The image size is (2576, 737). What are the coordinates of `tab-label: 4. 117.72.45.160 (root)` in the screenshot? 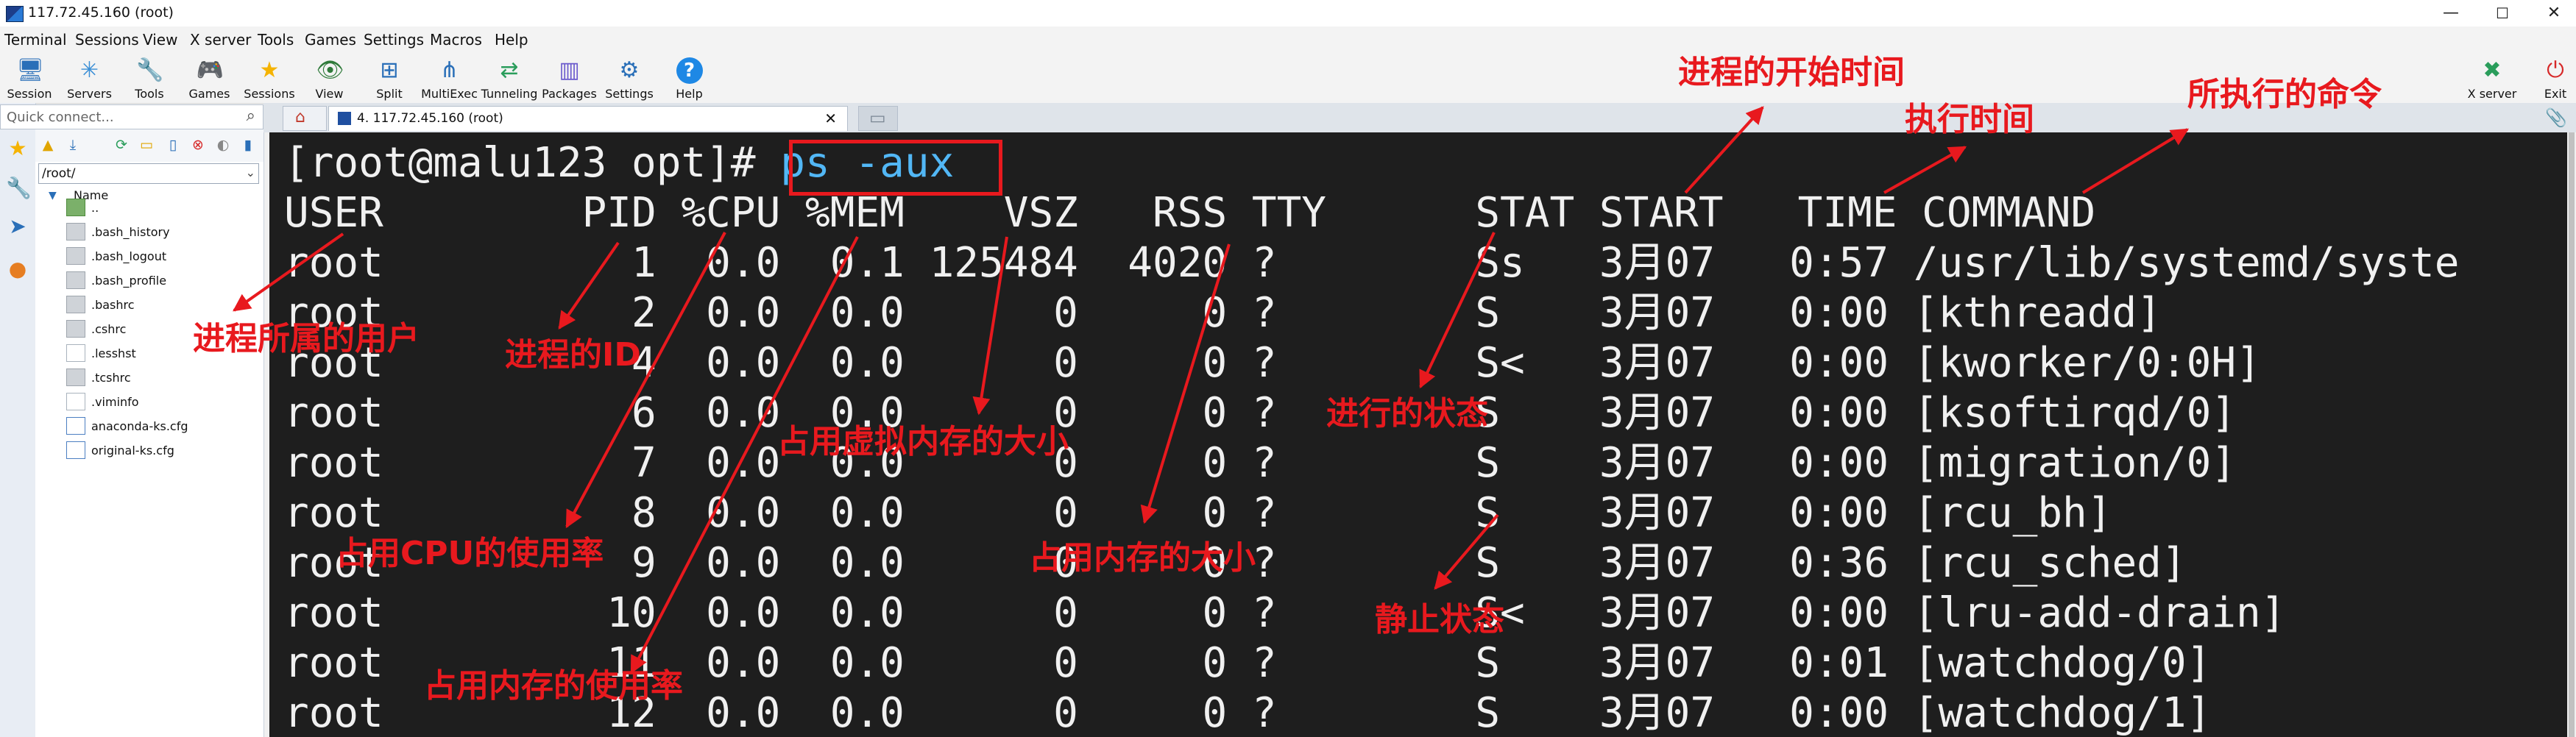 It's located at (430, 118).